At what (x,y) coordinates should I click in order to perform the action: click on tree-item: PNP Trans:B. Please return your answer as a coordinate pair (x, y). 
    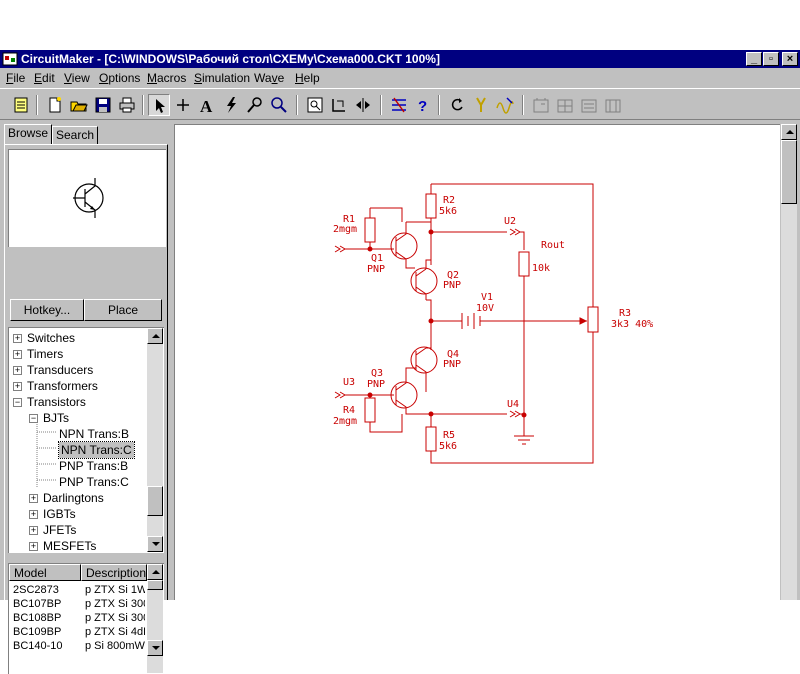
    Looking at the image, I should click on (93, 466).